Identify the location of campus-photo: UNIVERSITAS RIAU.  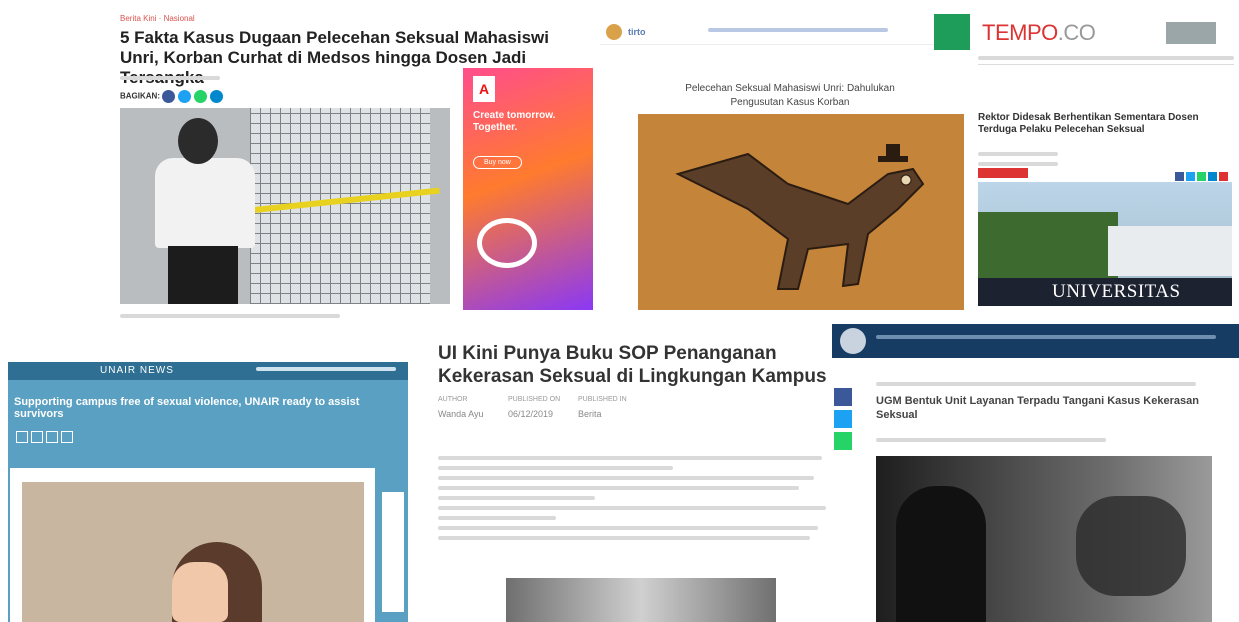
(1105, 245).